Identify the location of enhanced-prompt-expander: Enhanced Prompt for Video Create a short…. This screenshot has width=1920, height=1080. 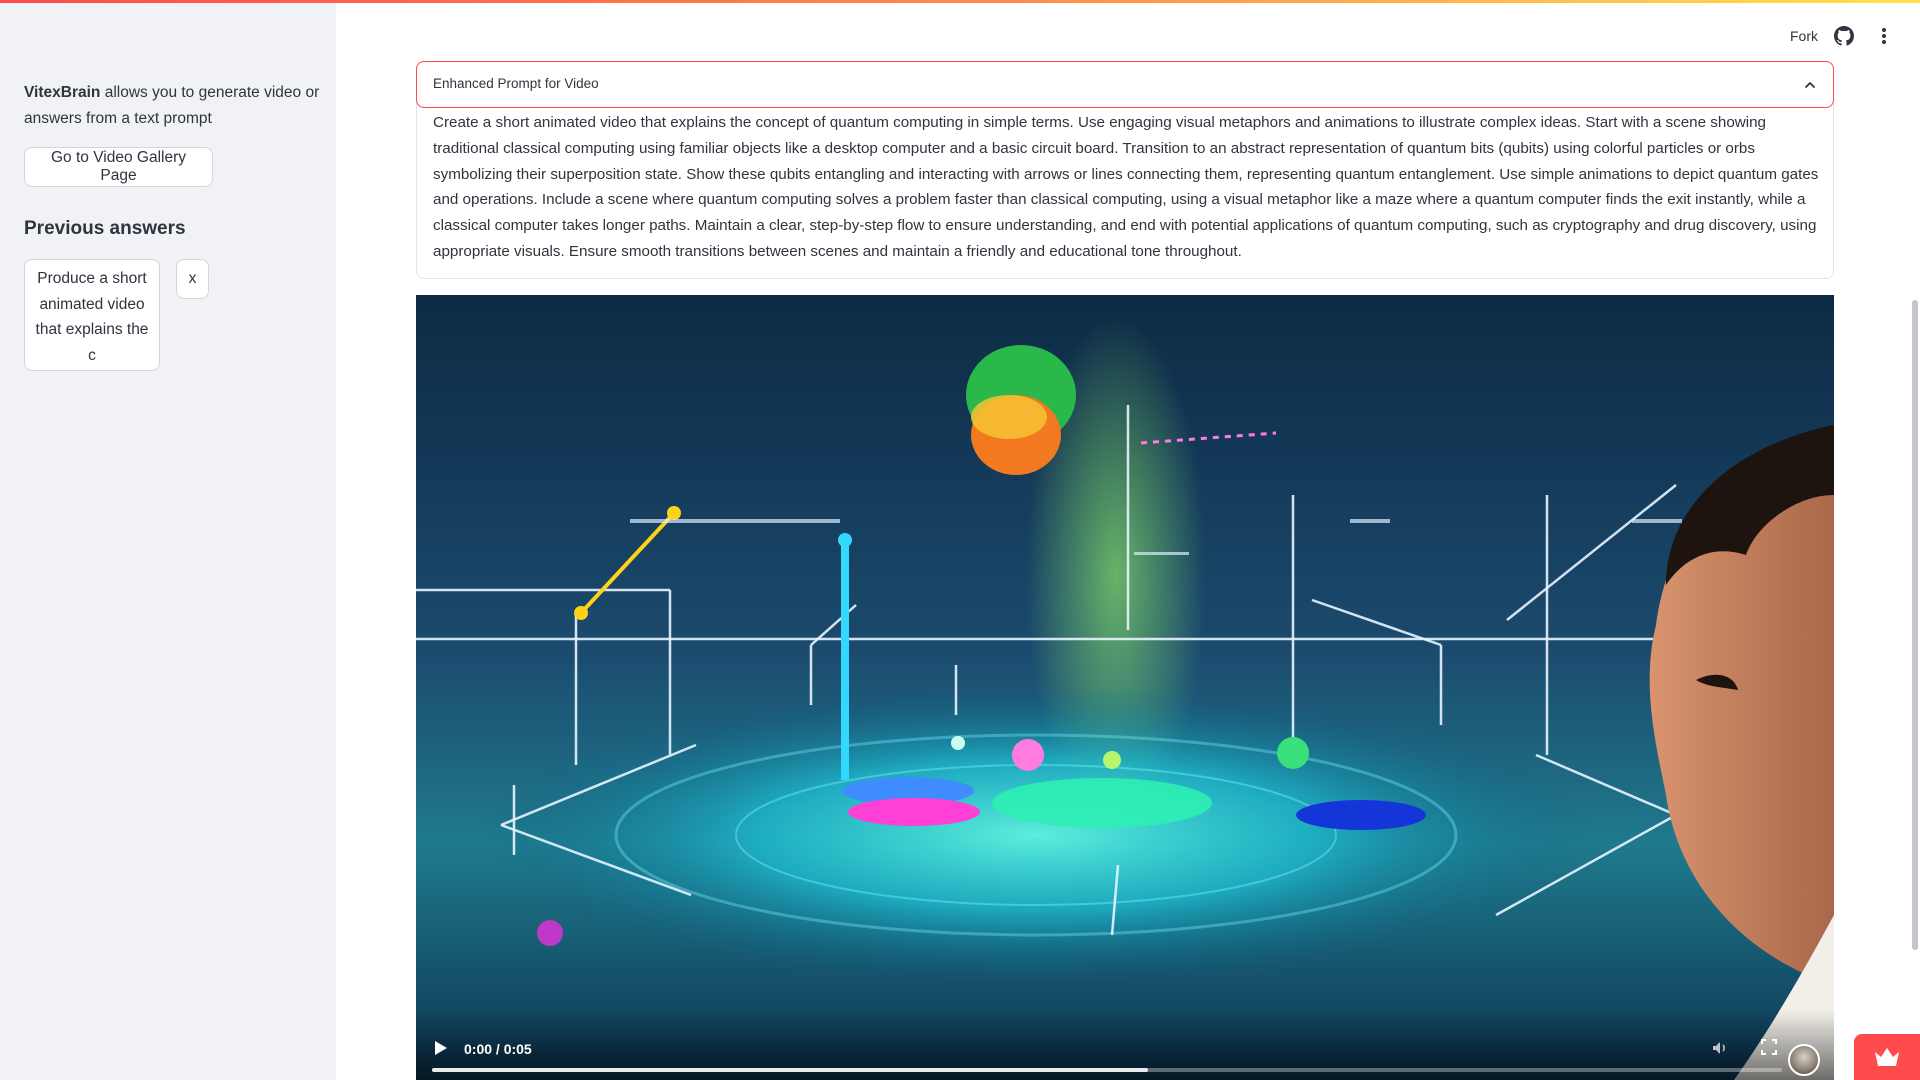
(1125, 170).